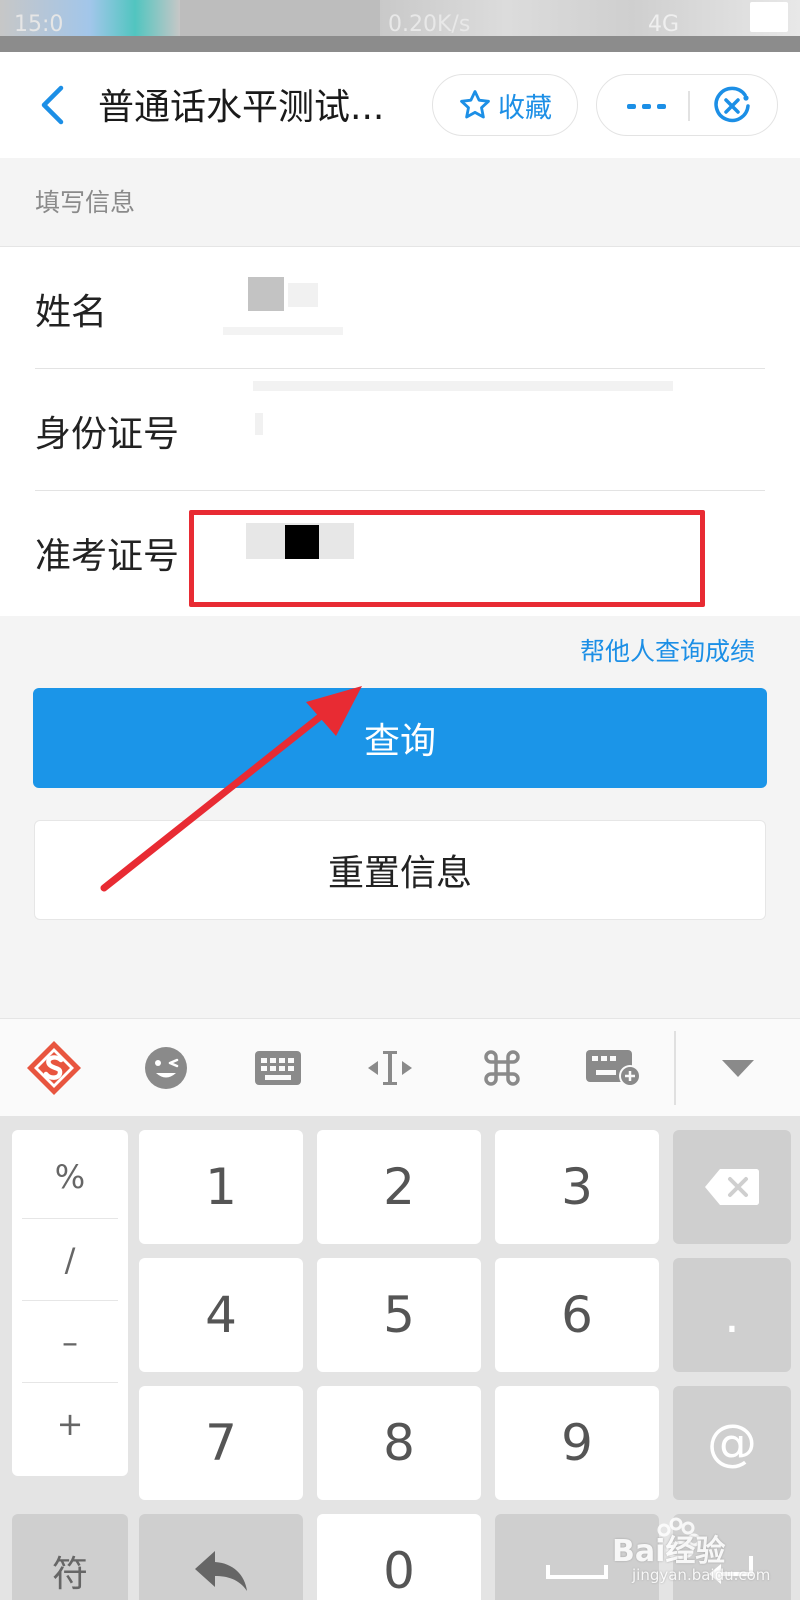 The width and height of the screenshot is (800, 1600). I want to click on close-circle-icon, so click(732, 104).